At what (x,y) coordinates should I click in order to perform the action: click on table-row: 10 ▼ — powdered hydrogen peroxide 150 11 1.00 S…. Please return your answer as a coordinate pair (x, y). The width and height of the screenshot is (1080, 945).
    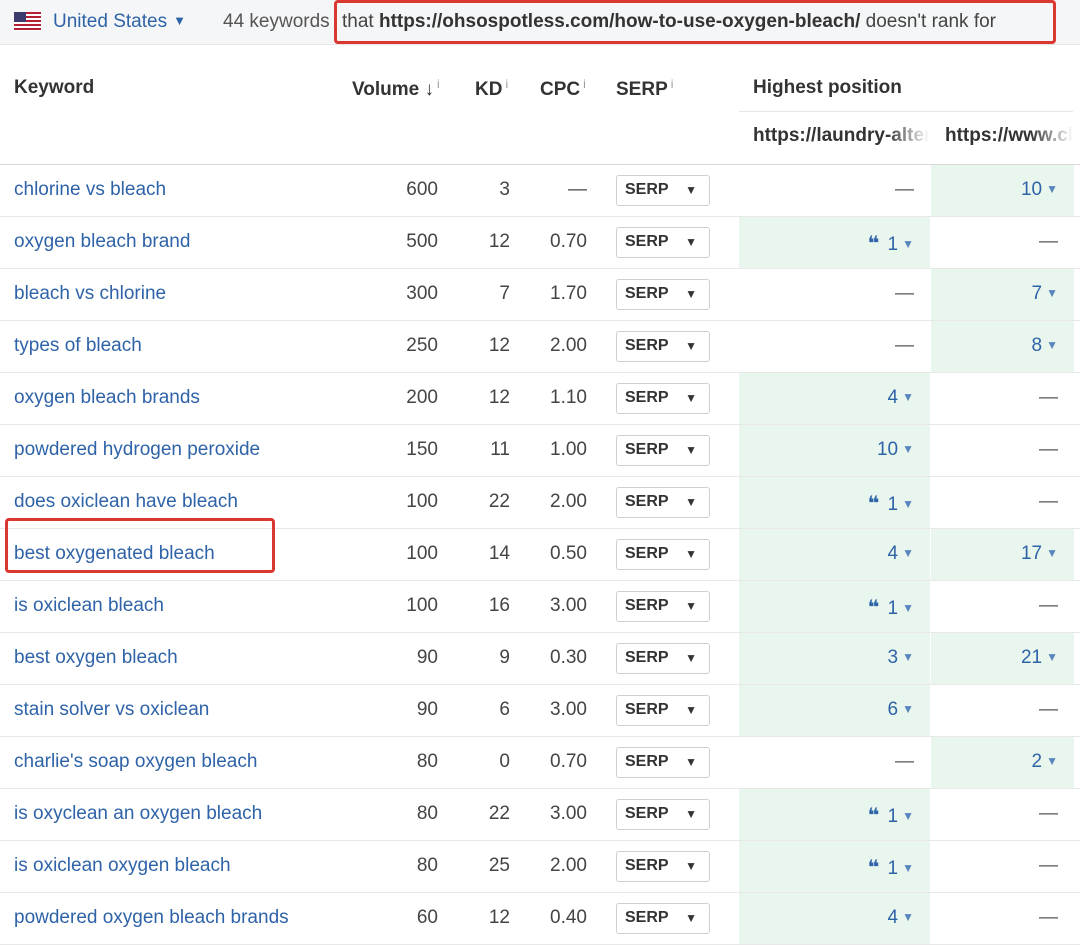
    Looking at the image, I should click on (540, 451).